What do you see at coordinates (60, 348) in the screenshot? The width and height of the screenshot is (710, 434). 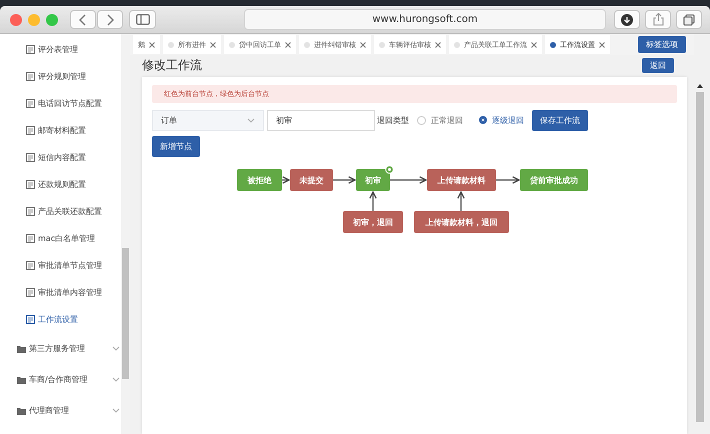 I see `sidebar-group: 第三方服务管理` at bounding box center [60, 348].